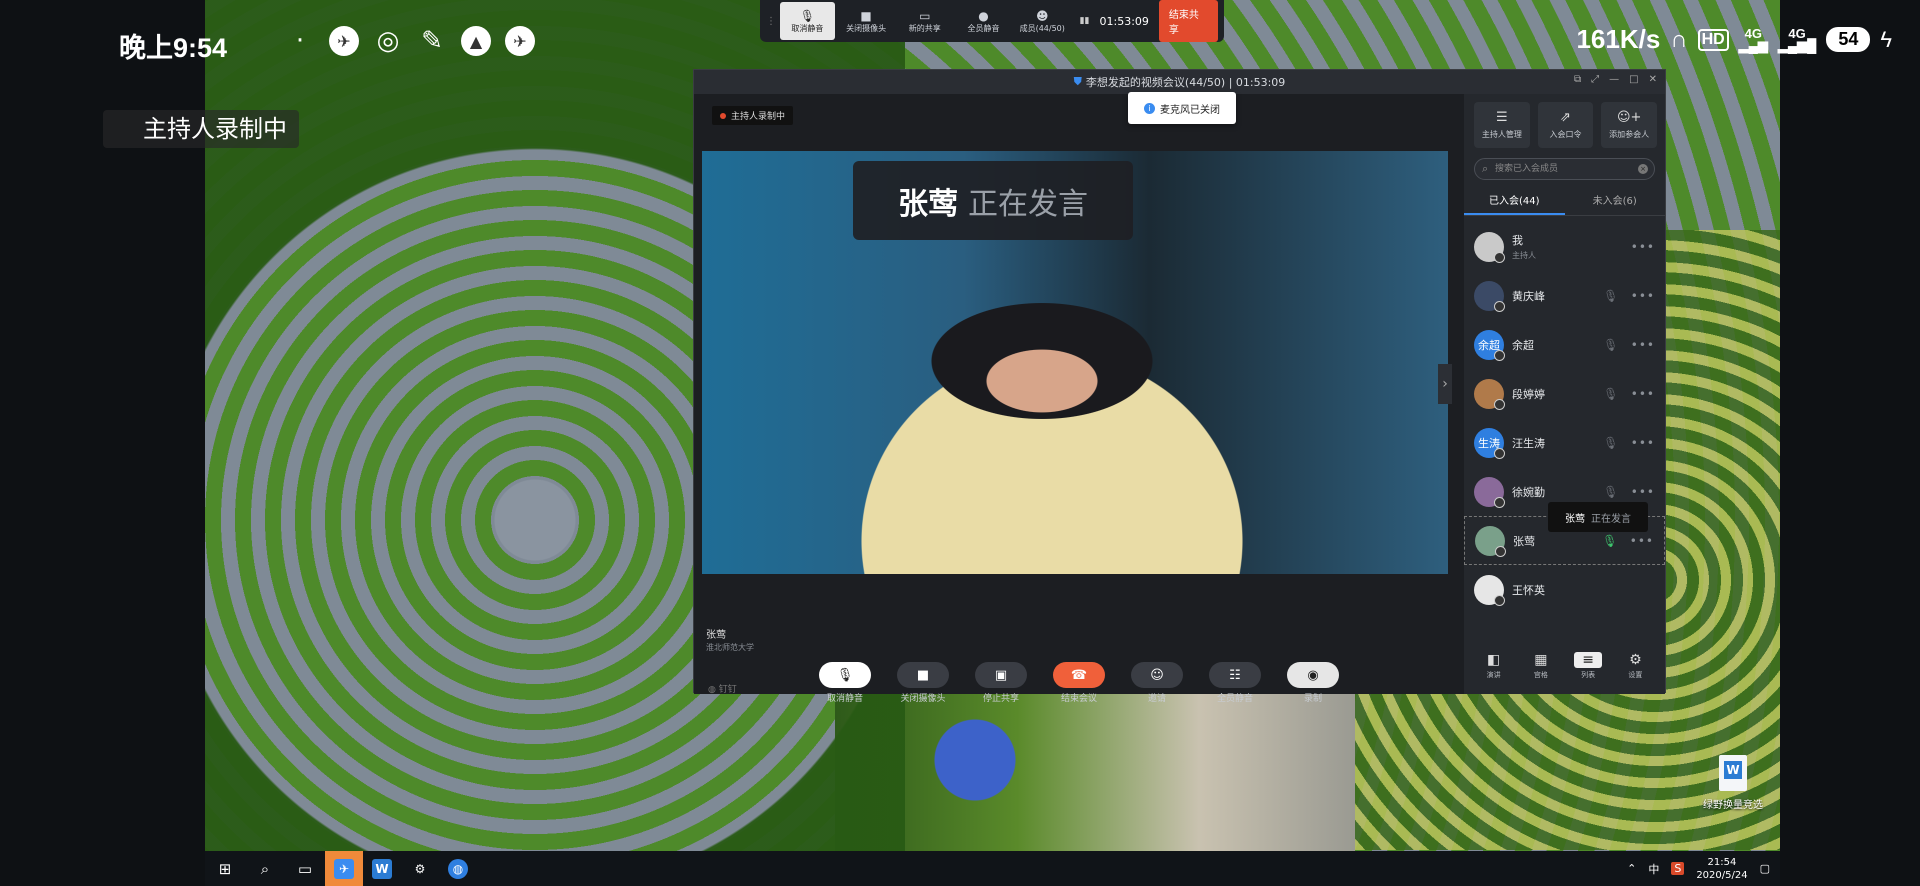 The width and height of the screenshot is (1920, 886). I want to click on invite-button: ☺ 邀请, so click(1157, 683).